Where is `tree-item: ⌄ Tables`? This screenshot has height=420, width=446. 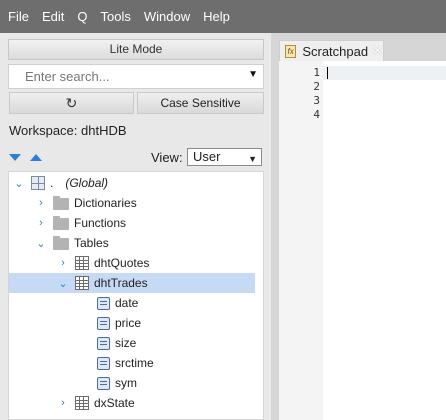
tree-item: ⌄ Tables is located at coordinates (136, 243).